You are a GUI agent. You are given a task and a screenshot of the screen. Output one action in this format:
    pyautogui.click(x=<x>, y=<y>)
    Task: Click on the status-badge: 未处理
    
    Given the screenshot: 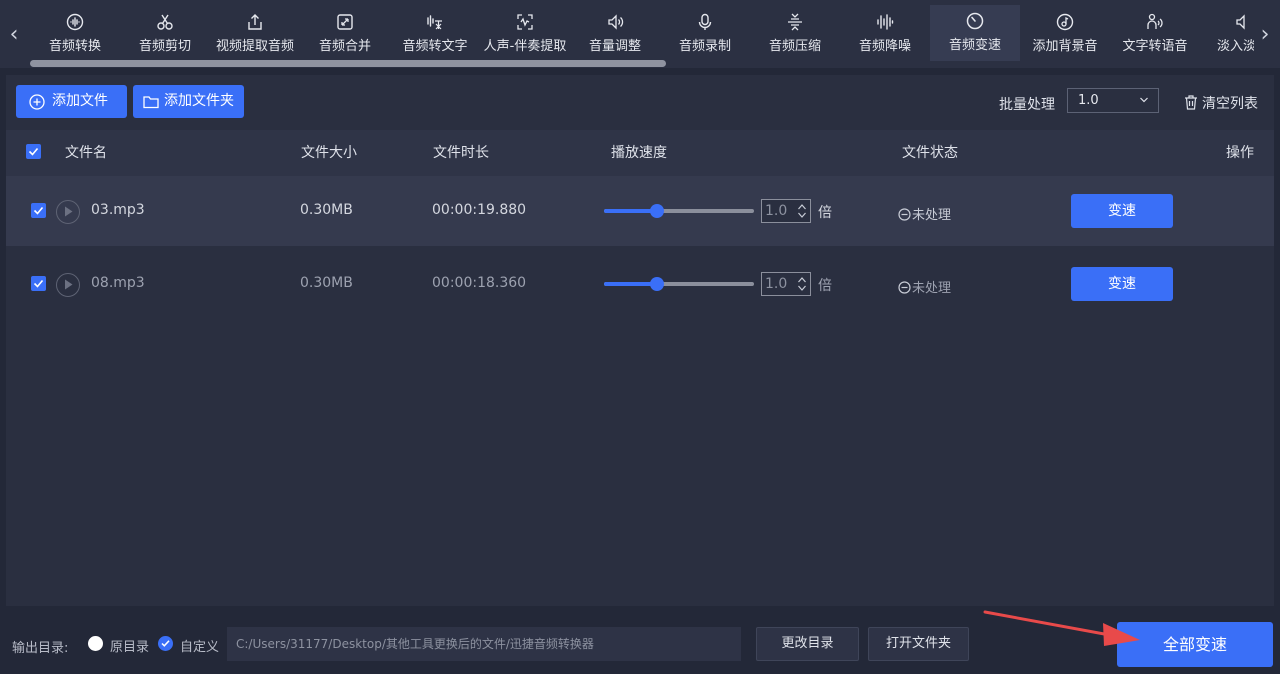 What is the action you would take?
    pyautogui.click(x=924, y=213)
    